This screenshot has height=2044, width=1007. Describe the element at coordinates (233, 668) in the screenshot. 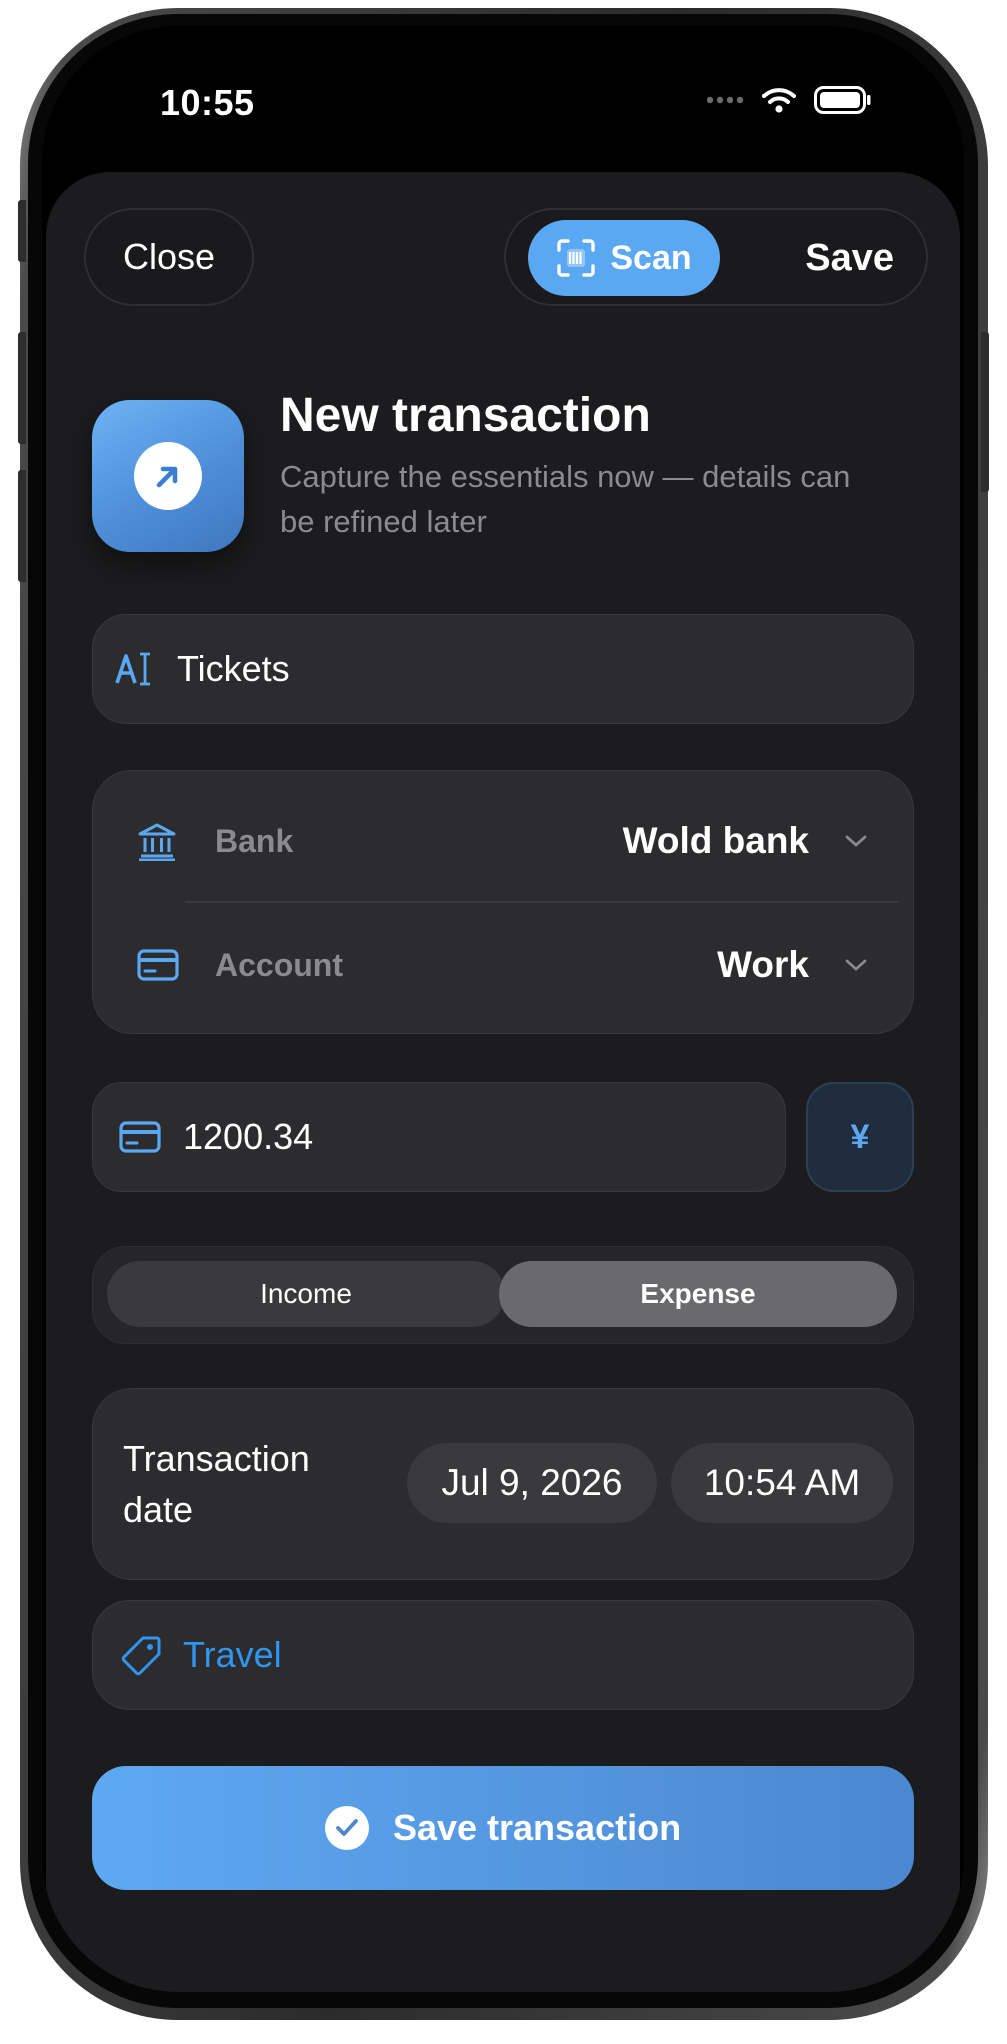

I see `transaction-name-value: Tickets` at that location.